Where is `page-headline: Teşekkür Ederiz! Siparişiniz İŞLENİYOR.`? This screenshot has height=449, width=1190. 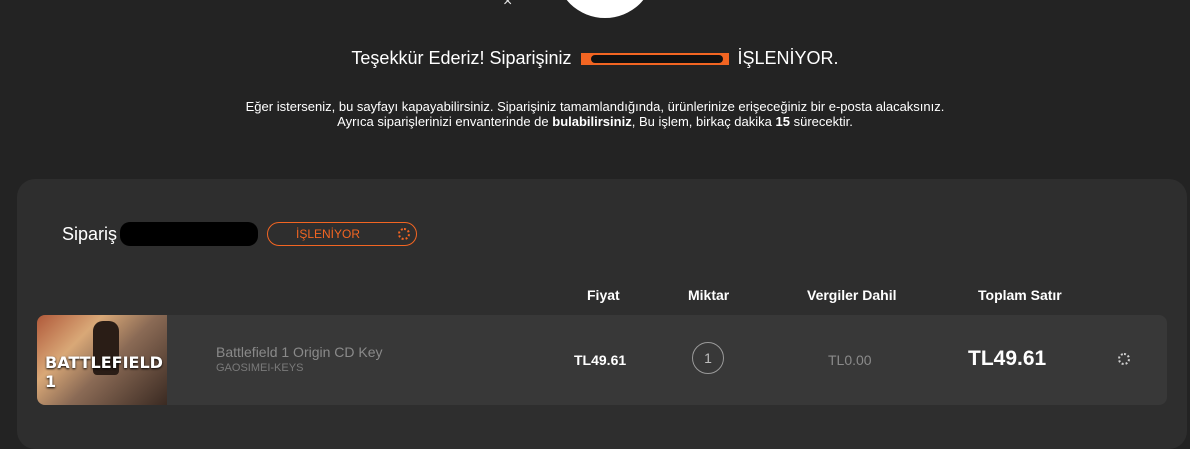 page-headline: Teşekkür Ederiz! Siparişiniz İŞLENİYOR. is located at coordinates (595, 58).